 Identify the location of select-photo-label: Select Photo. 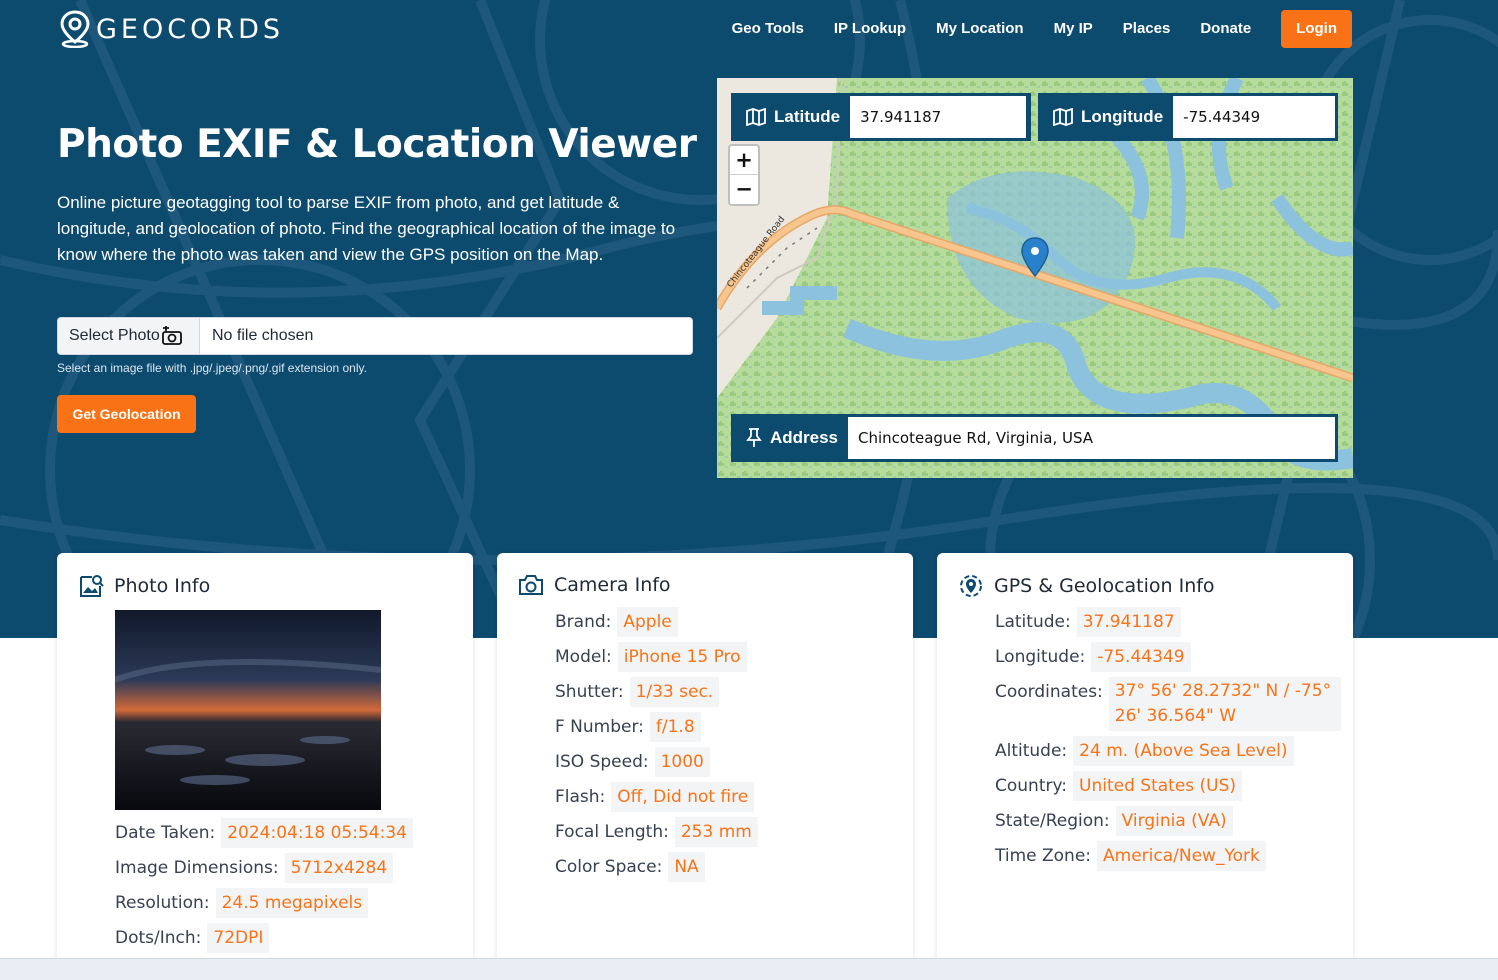
(114, 335).